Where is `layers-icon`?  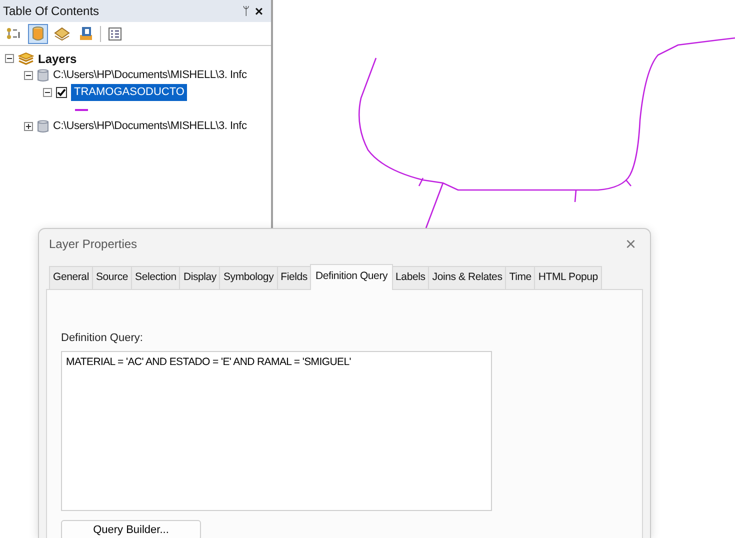 layers-icon is located at coordinates (26, 58).